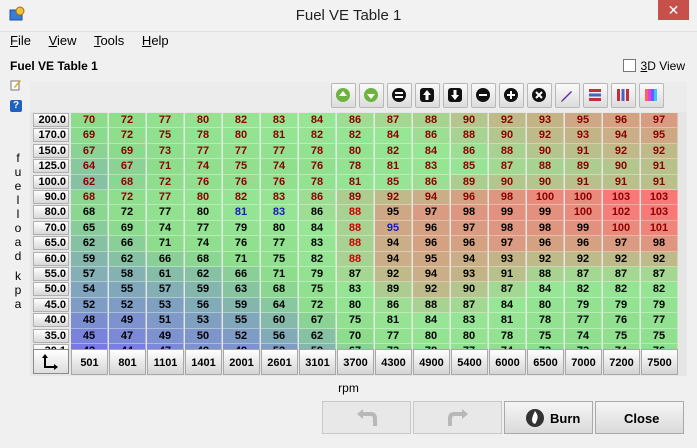  What do you see at coordinates (127, 213) in the screenshot?
I see `ve-cell: 72` at bounding box center [127, 213].